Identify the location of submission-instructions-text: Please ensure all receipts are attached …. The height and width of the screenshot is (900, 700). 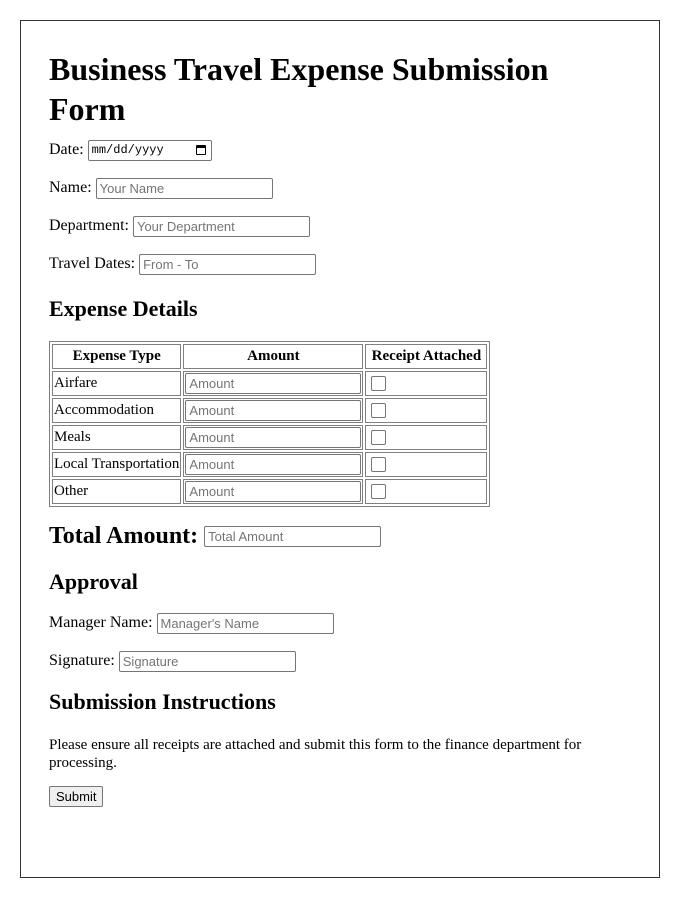
(315, 754).